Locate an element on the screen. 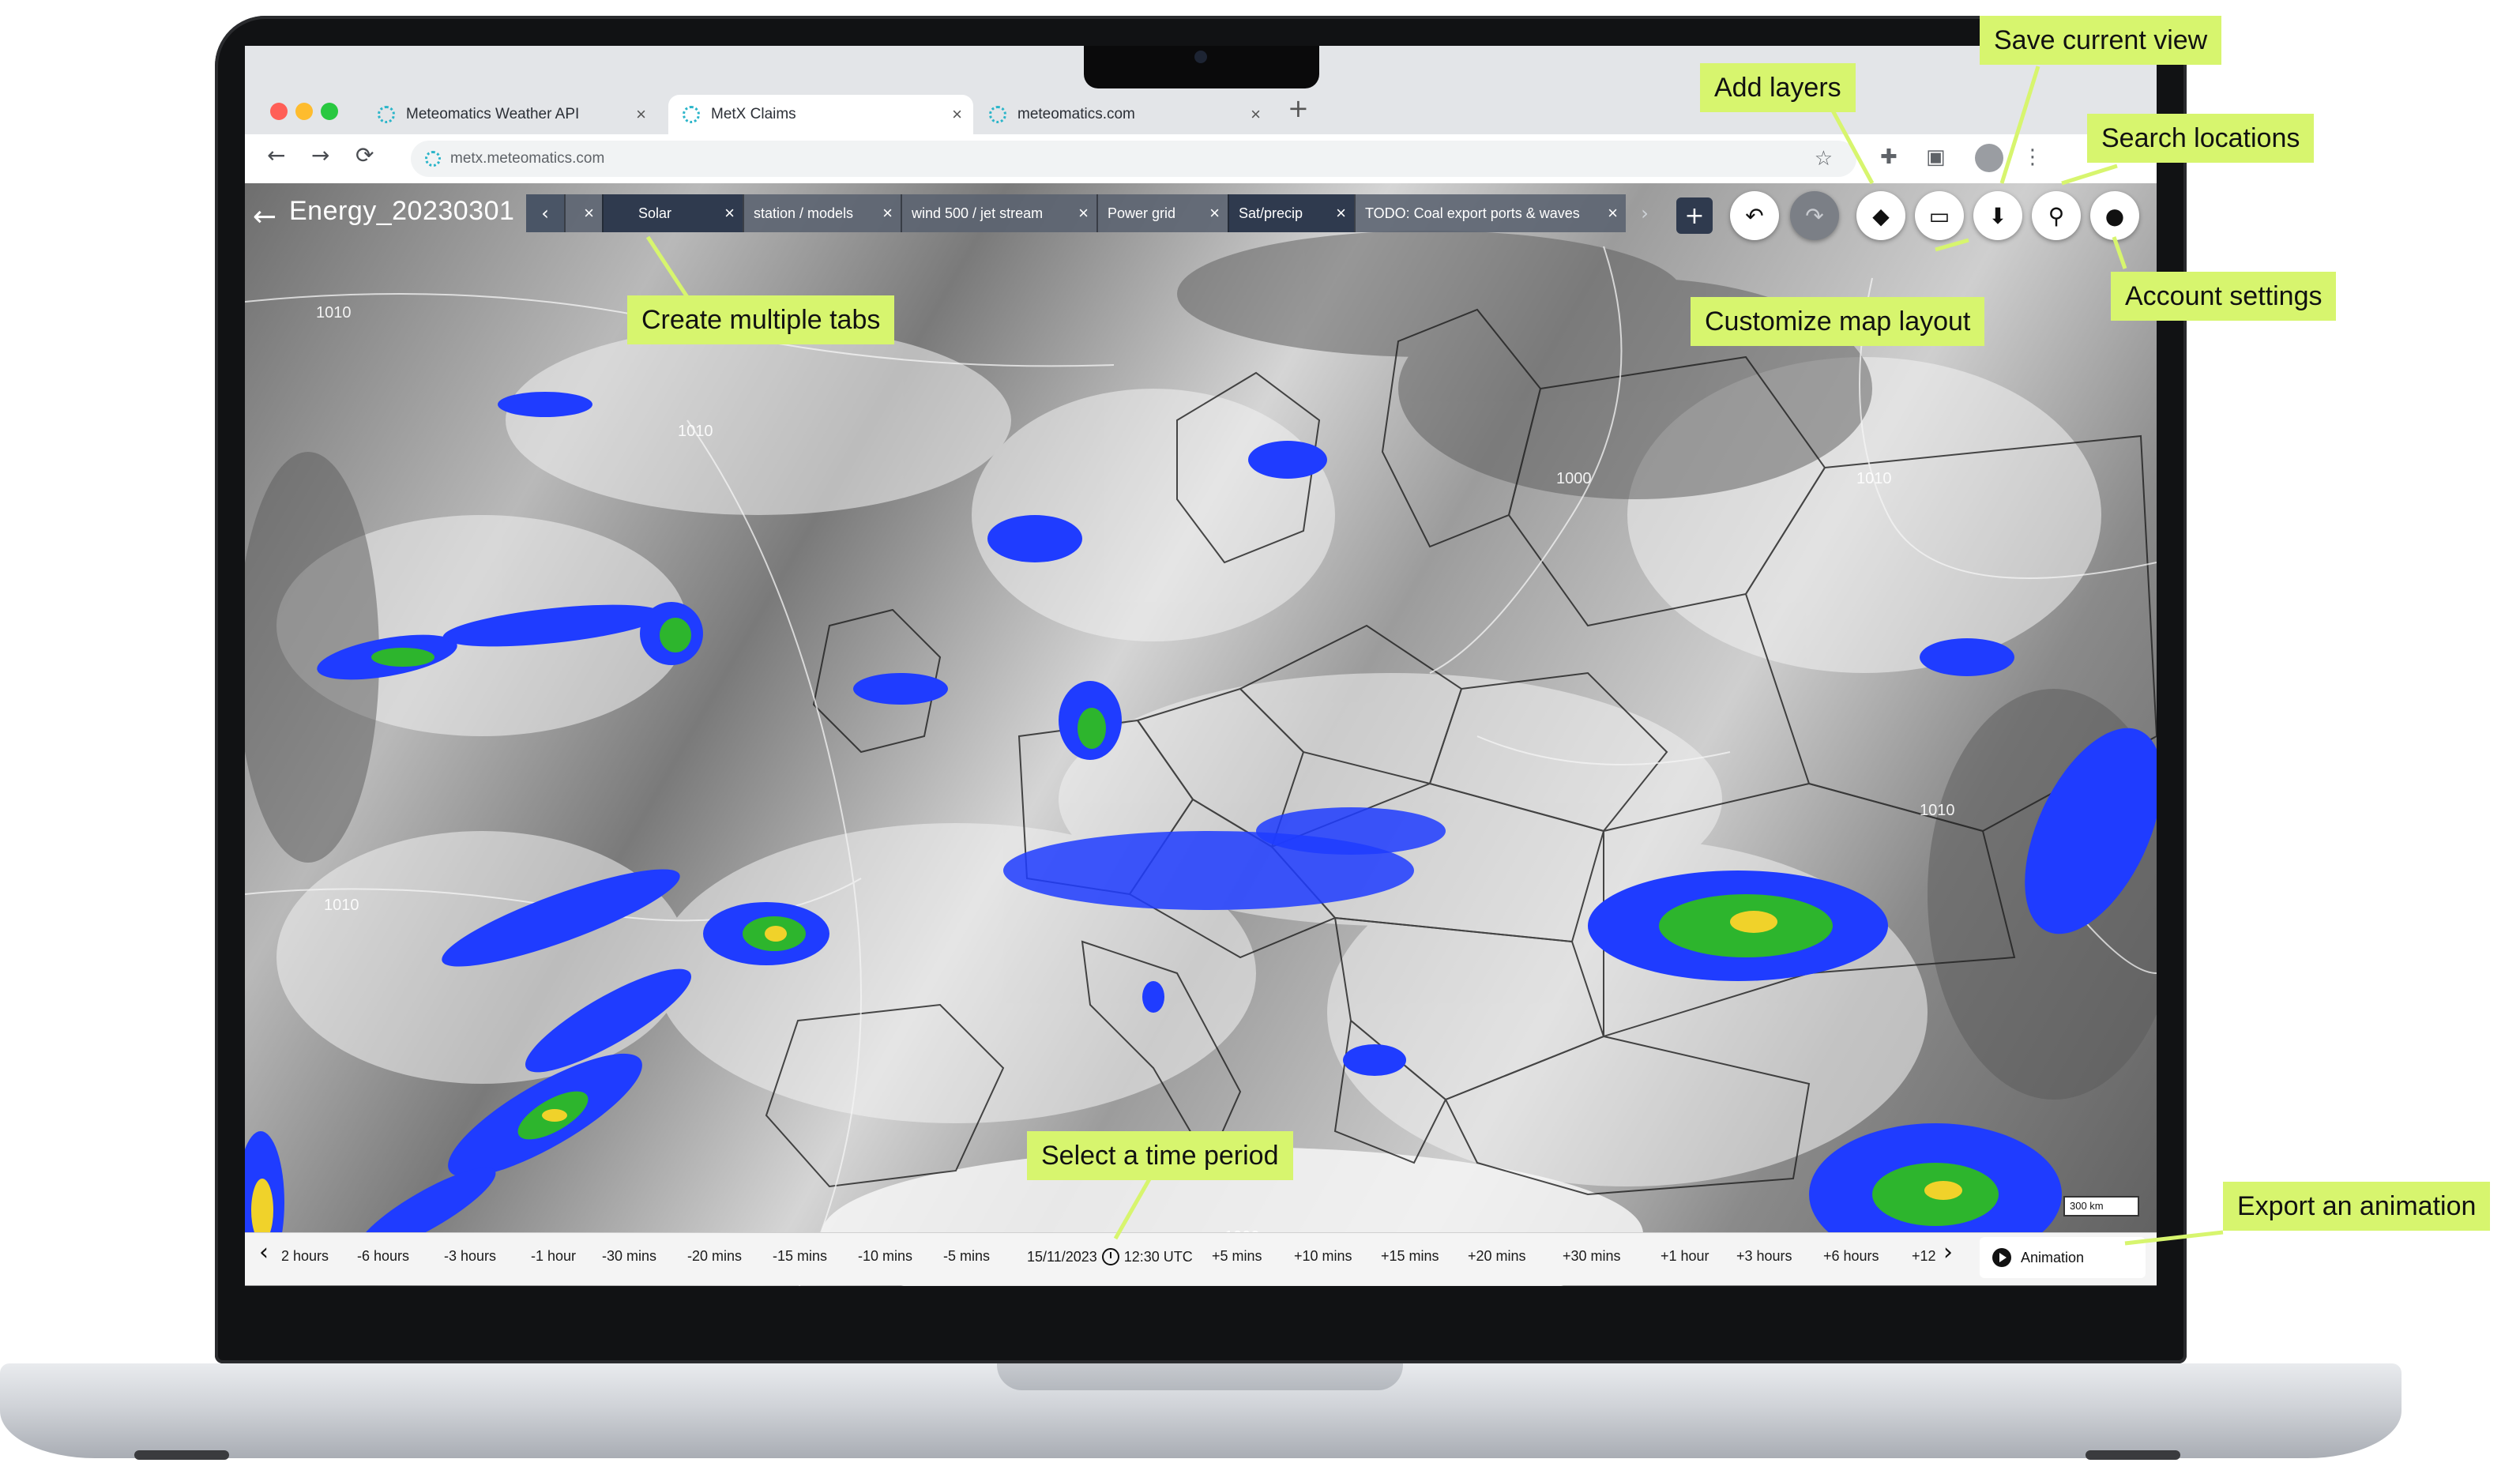 This screenshot has height=1474, width=2520. callout-multiple-tabs: Create multiple tabs is located at coordinates (761, 319).